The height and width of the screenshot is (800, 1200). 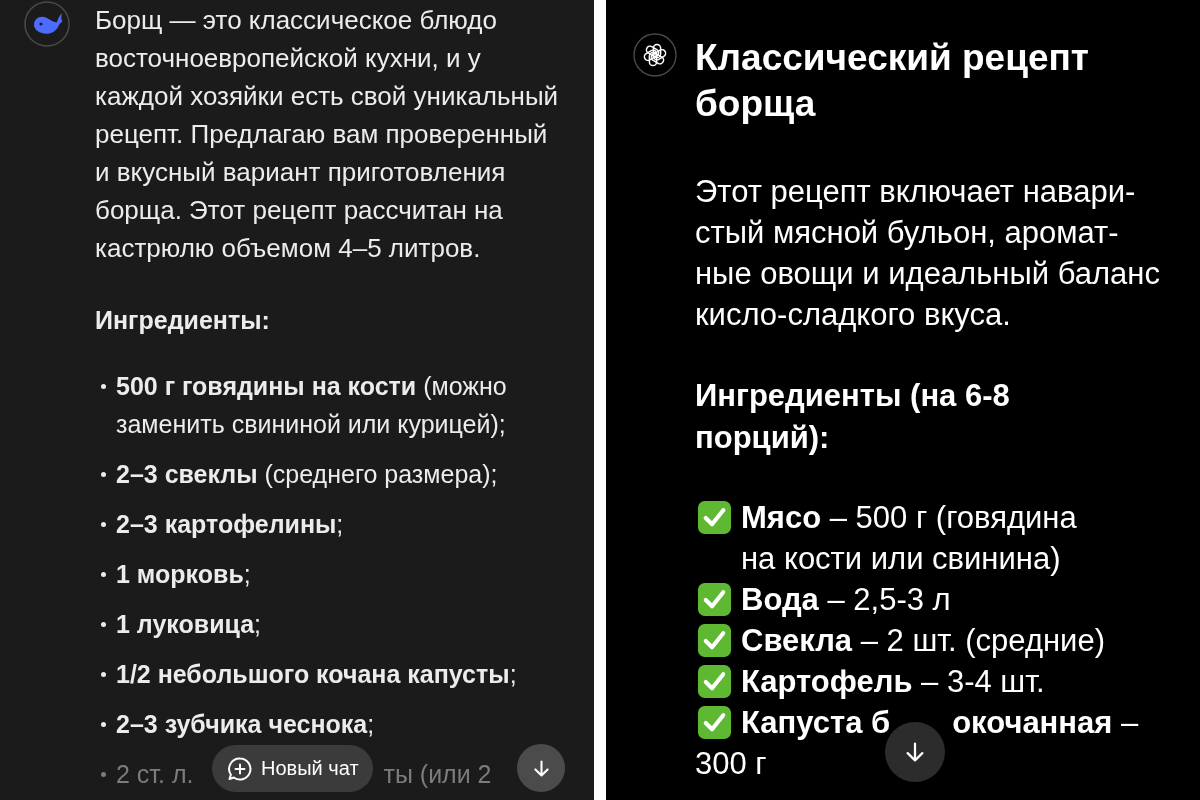 I want to click on knot-icon, so click(x=655, y=55).